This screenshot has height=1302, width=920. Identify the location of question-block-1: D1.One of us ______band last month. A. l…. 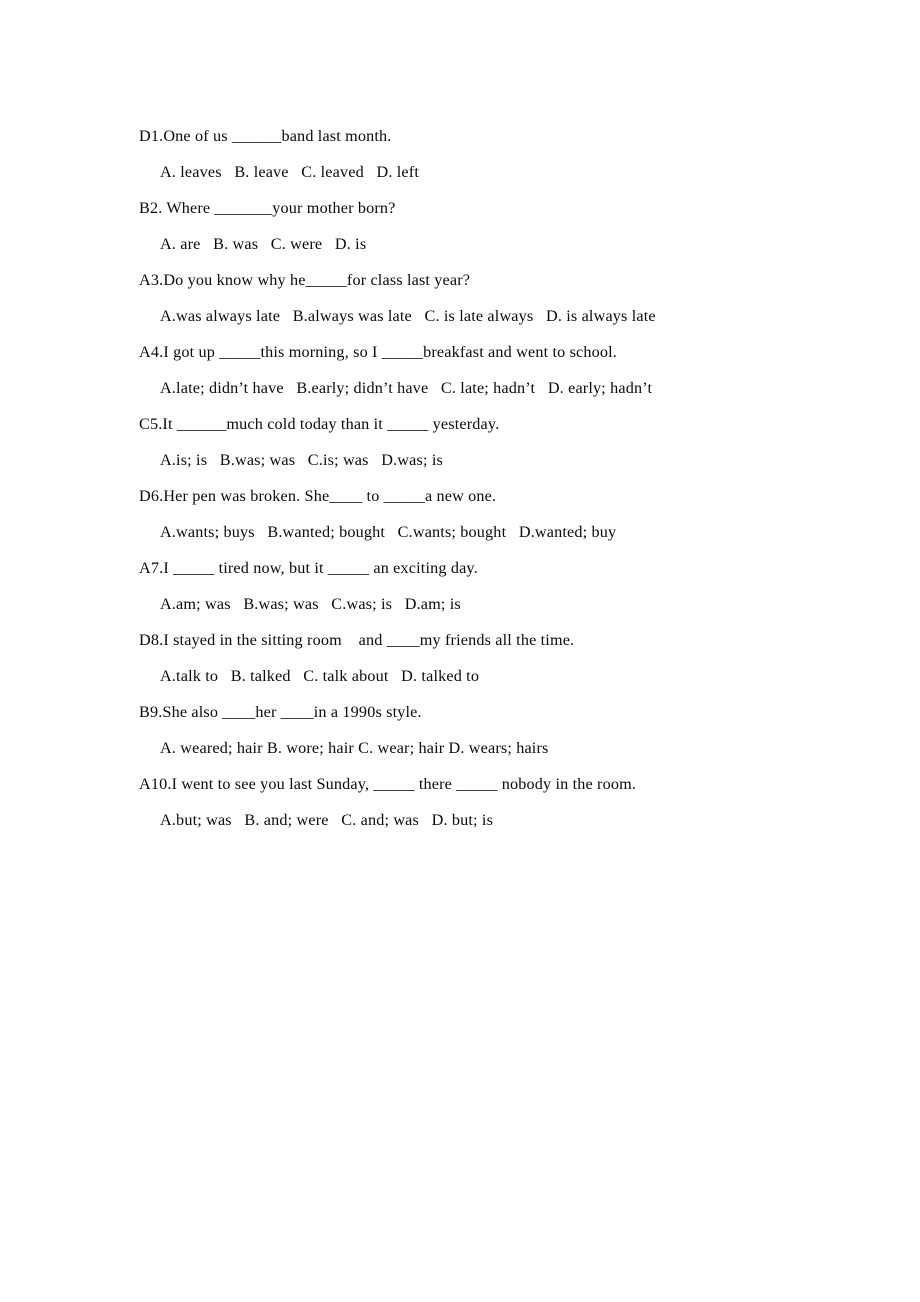
(509, 154).